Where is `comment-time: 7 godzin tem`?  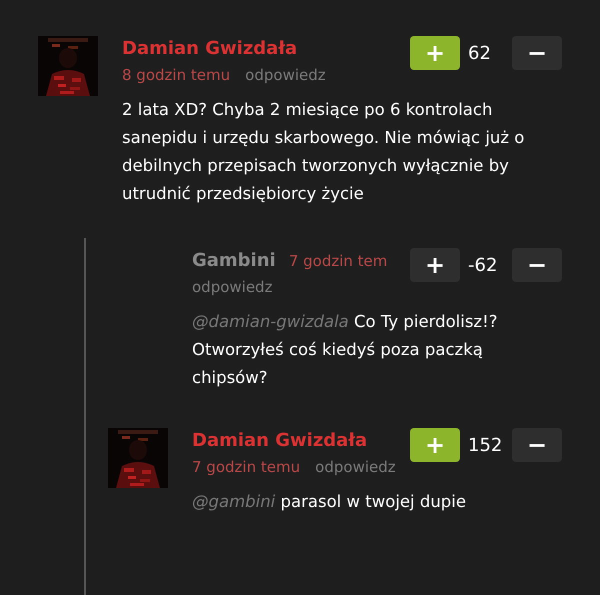
comment-time: 7 godzin tem is located at coordinates (338, 261).